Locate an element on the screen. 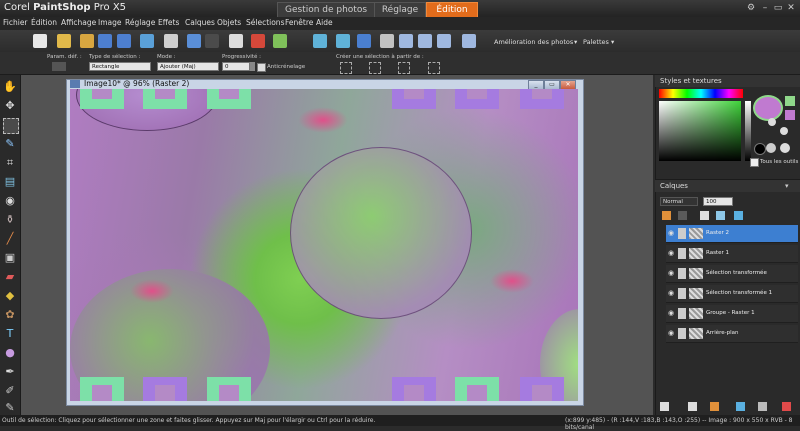 The height and width of the screenshot is (431, 800). delete-layer-icon is located at coordinates (786, 406).